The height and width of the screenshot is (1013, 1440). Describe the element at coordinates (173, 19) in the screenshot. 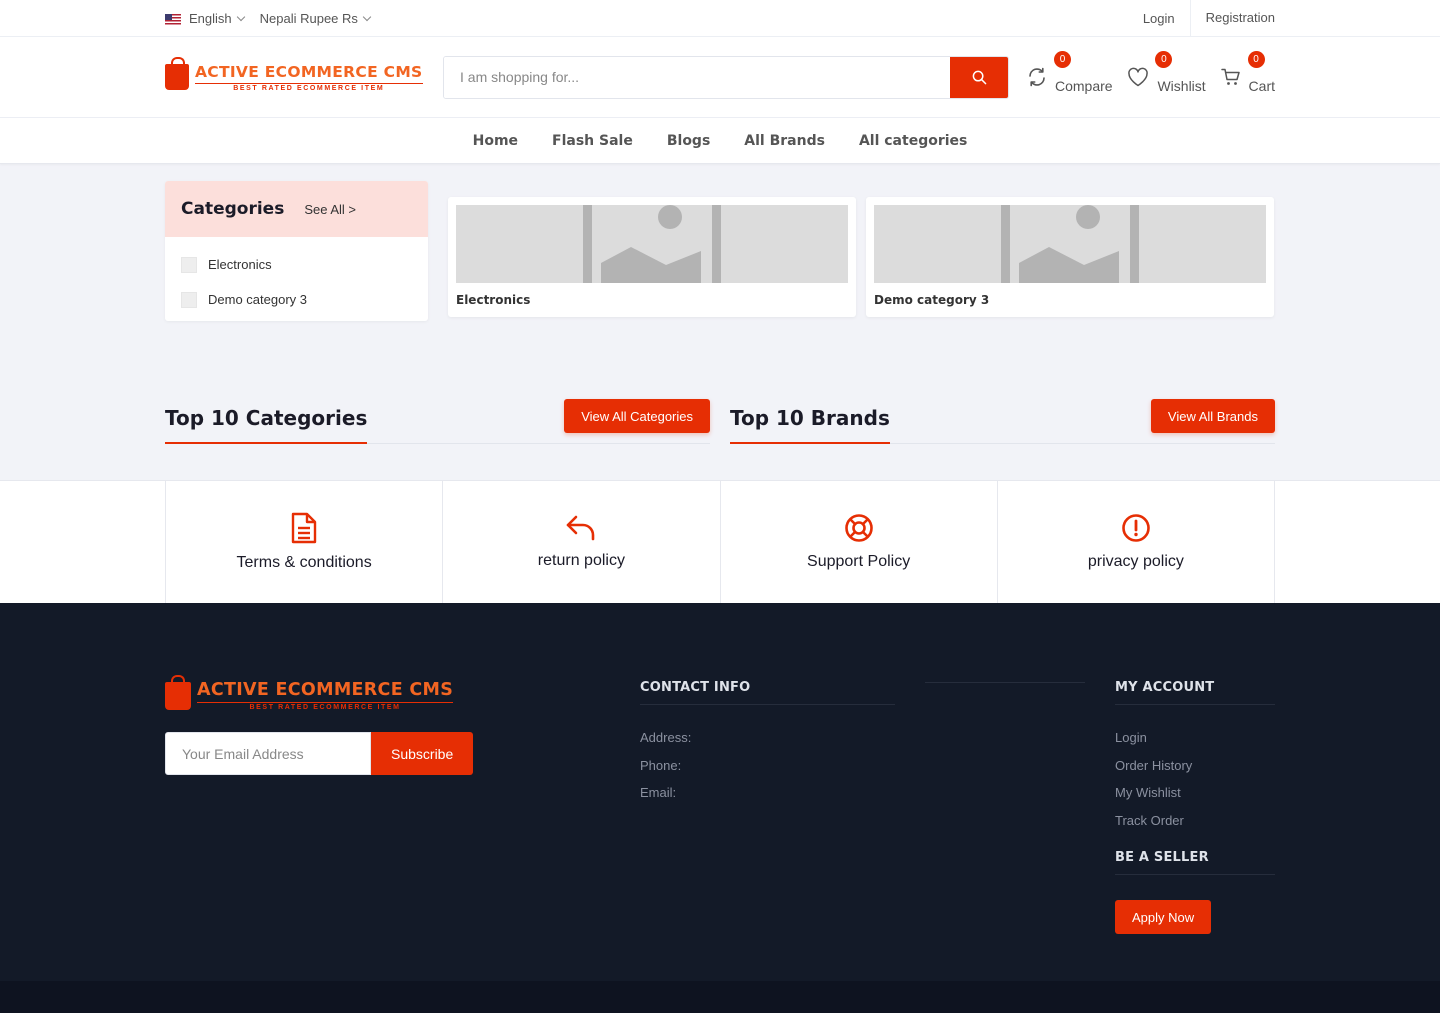

I see `us-flag-icon` at that location.